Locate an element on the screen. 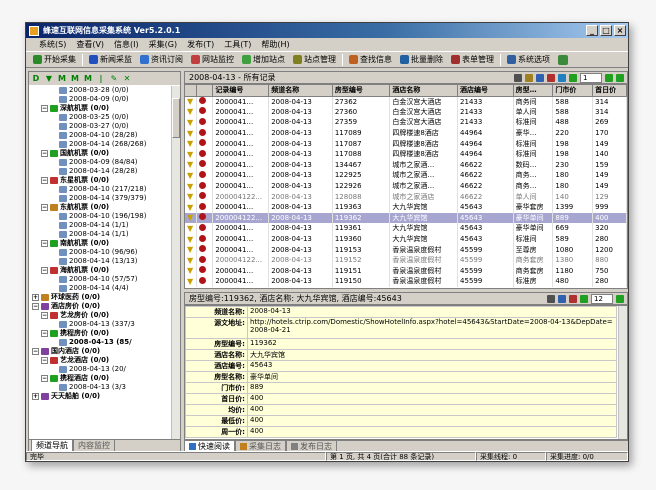 The height and width of the screenshot is (490, 656). column-header: 首日价 is located at coordinates (609, 91).